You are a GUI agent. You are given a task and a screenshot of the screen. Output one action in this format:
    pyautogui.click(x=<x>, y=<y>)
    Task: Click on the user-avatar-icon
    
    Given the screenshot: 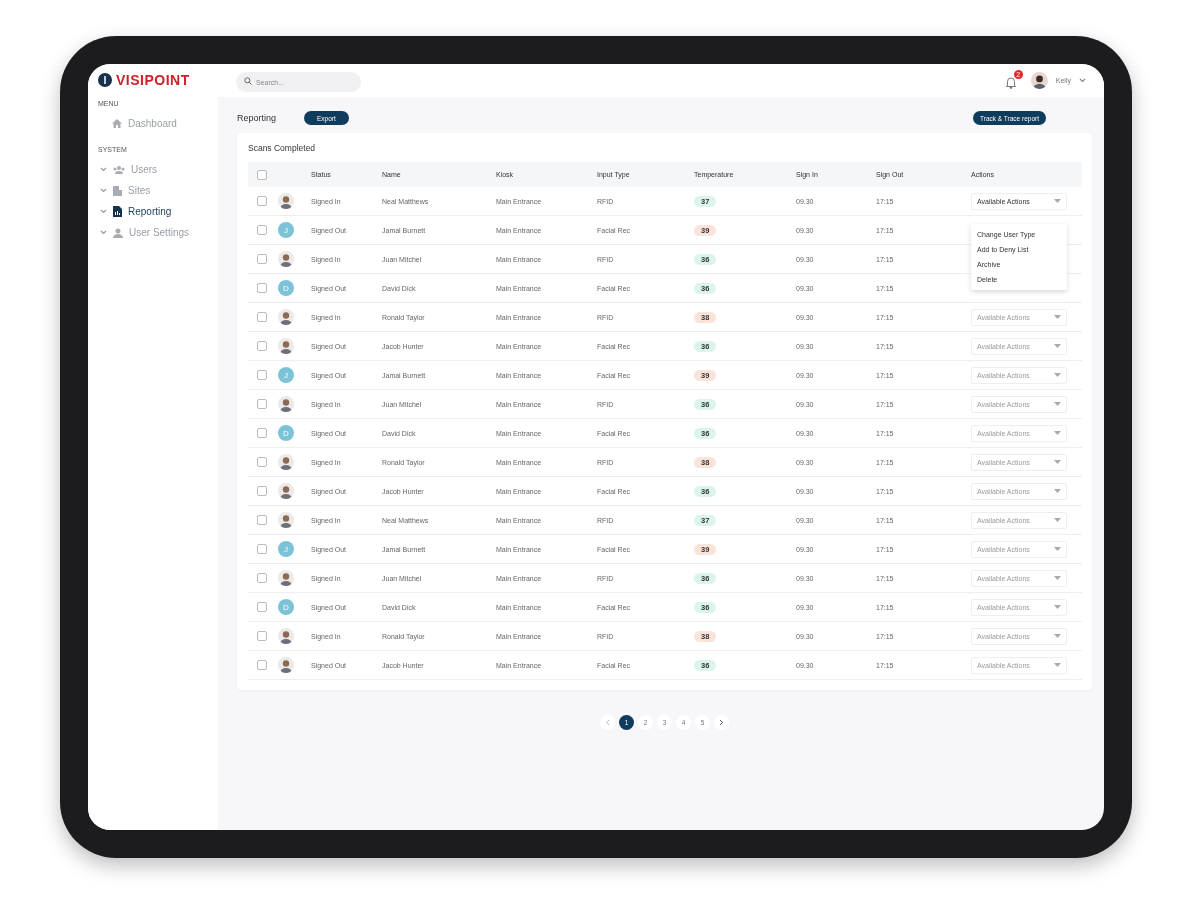 What is the action you would take?
    pyautogui.click(x=1039, y=80)
    